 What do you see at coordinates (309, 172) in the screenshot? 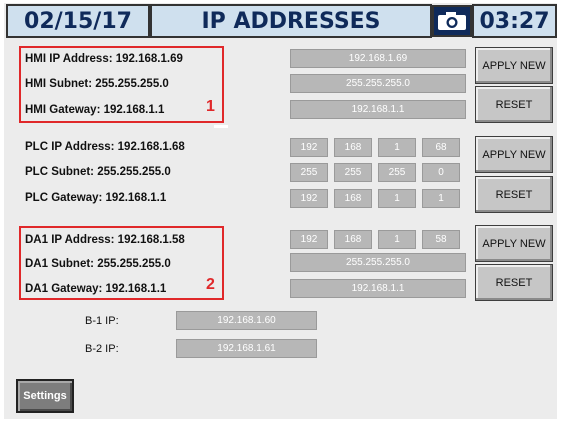
I see `plc-subnet-octet-1: 255` at bounding box center [309, 172].